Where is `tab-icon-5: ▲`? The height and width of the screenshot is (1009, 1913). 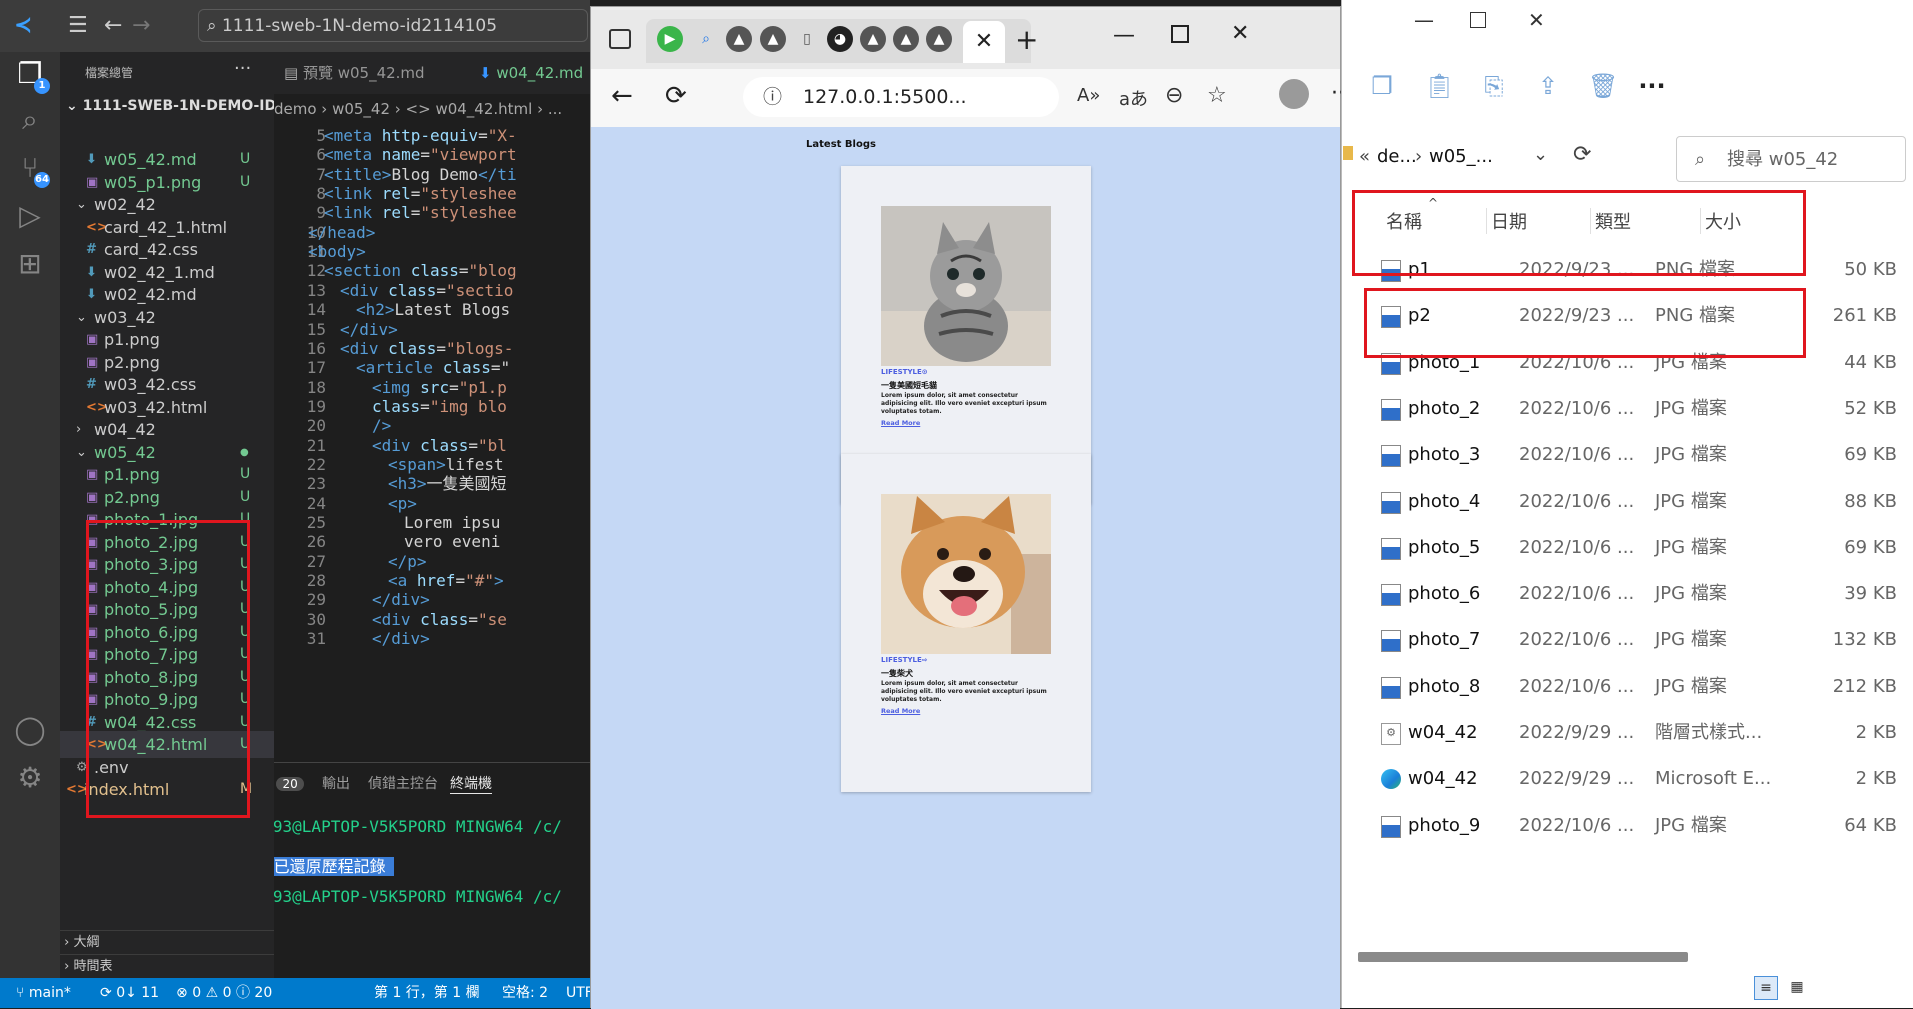 tab-icon-5: ▲ is located at coordinates (939, 39).